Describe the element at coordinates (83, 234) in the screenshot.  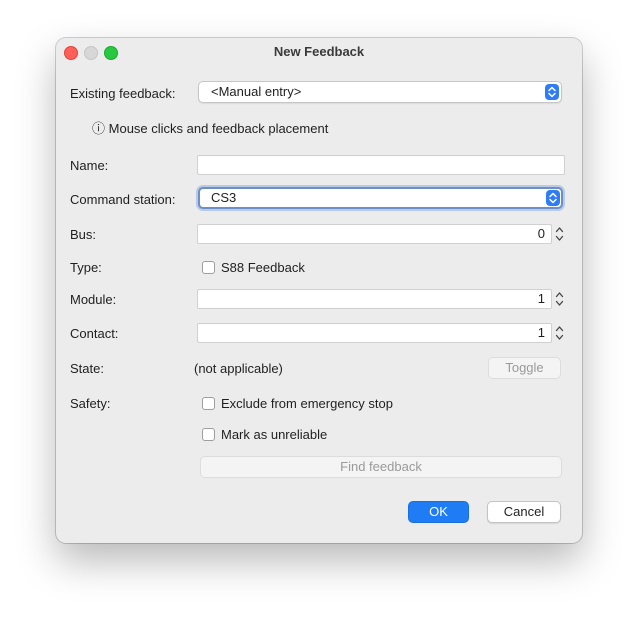
I see `bus-label: Bus:` at that location.